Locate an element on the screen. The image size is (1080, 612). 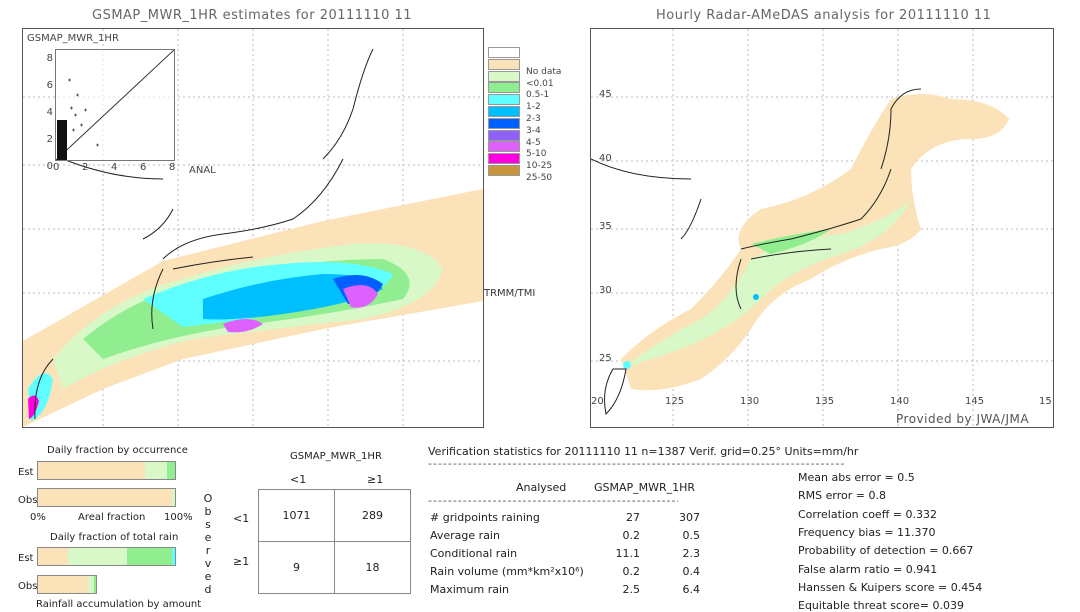
score-line: RMS error = 0.8 is located at coordinates (842, 496).